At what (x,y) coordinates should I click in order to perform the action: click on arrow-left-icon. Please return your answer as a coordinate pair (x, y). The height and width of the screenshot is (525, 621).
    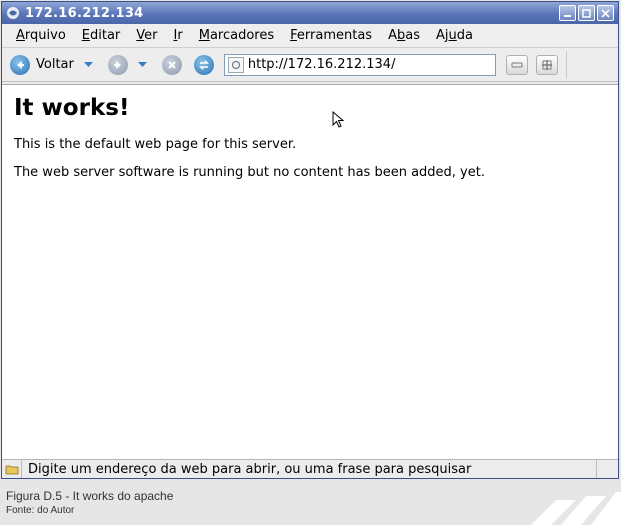
    Looking at the image, I should click on (20, 64).